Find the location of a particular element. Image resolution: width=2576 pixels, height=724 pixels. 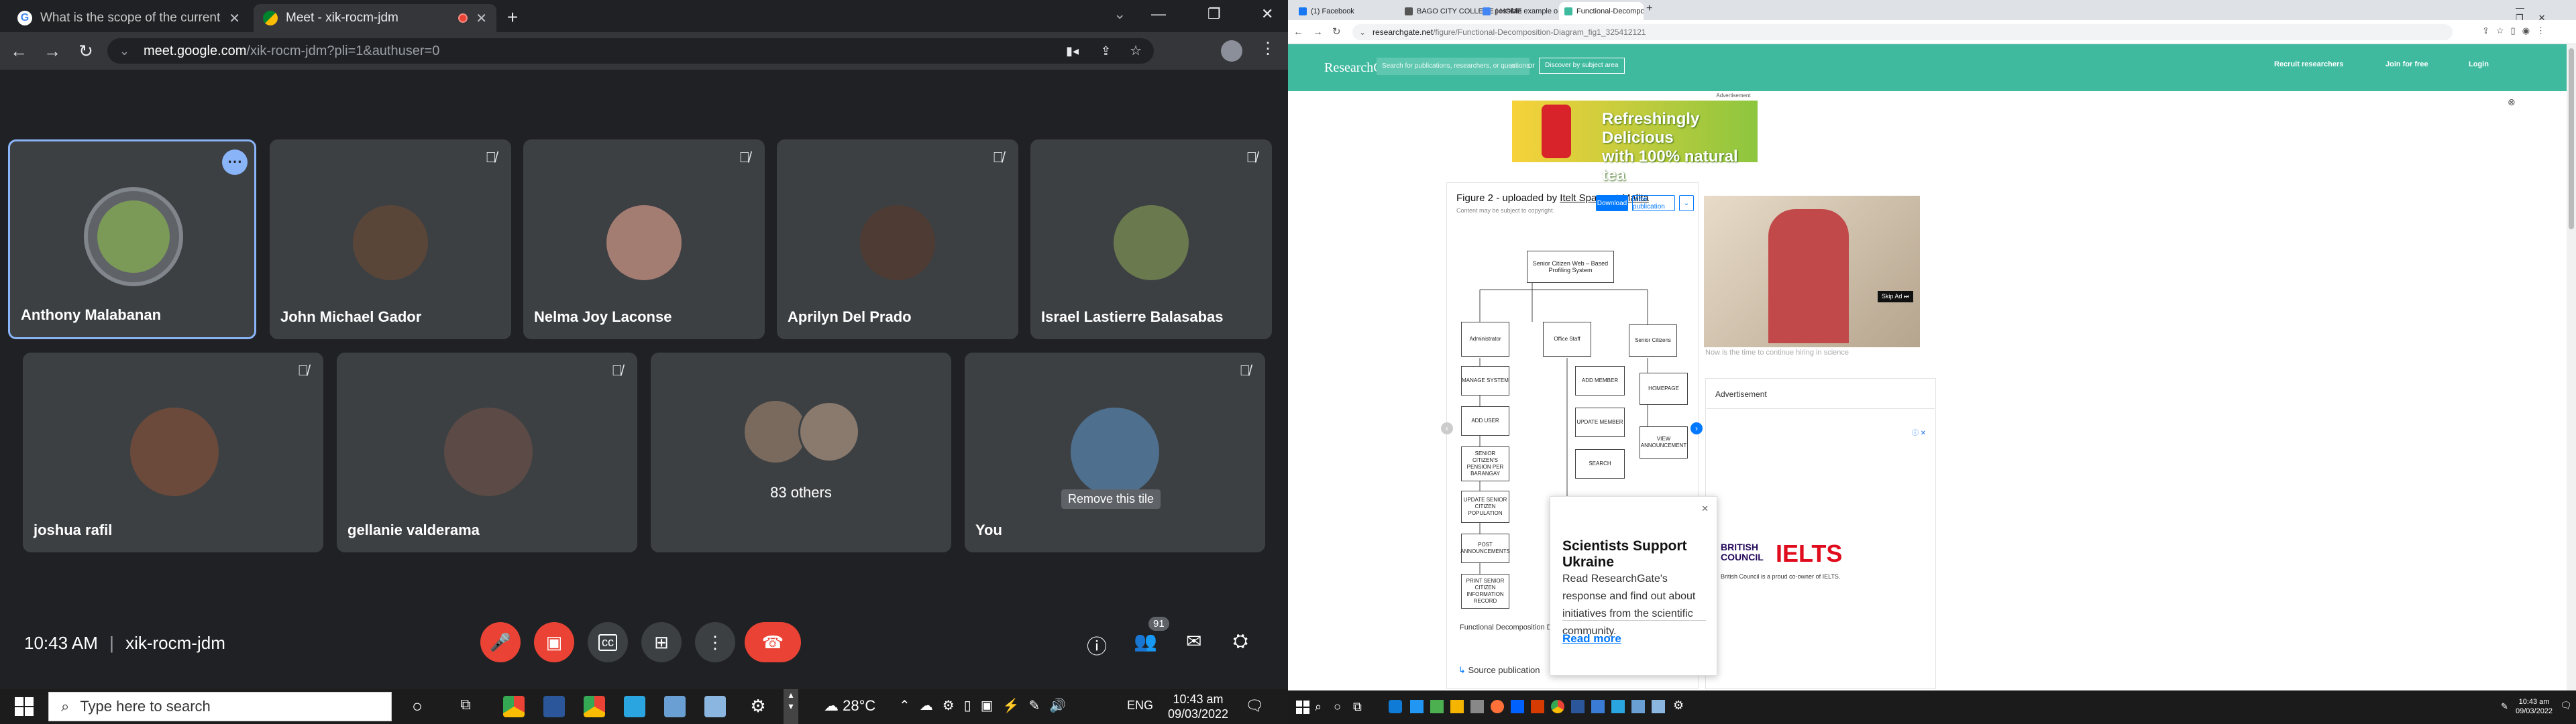

participant-tile: 🎙̸ John Michael Gador is located at coordinates (390, 239).